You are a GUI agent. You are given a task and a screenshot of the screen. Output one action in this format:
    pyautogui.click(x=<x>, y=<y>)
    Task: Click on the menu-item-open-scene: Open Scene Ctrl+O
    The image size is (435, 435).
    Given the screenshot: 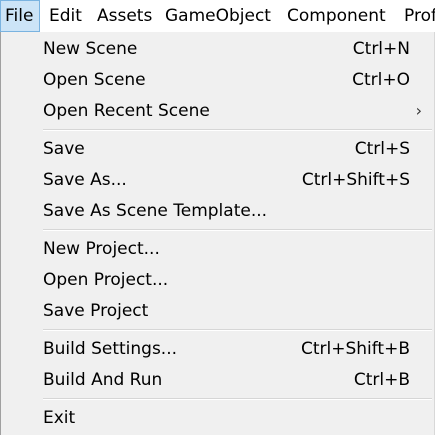 What is the action you would take?
    pyautogui.click(x=217, y=80)
    